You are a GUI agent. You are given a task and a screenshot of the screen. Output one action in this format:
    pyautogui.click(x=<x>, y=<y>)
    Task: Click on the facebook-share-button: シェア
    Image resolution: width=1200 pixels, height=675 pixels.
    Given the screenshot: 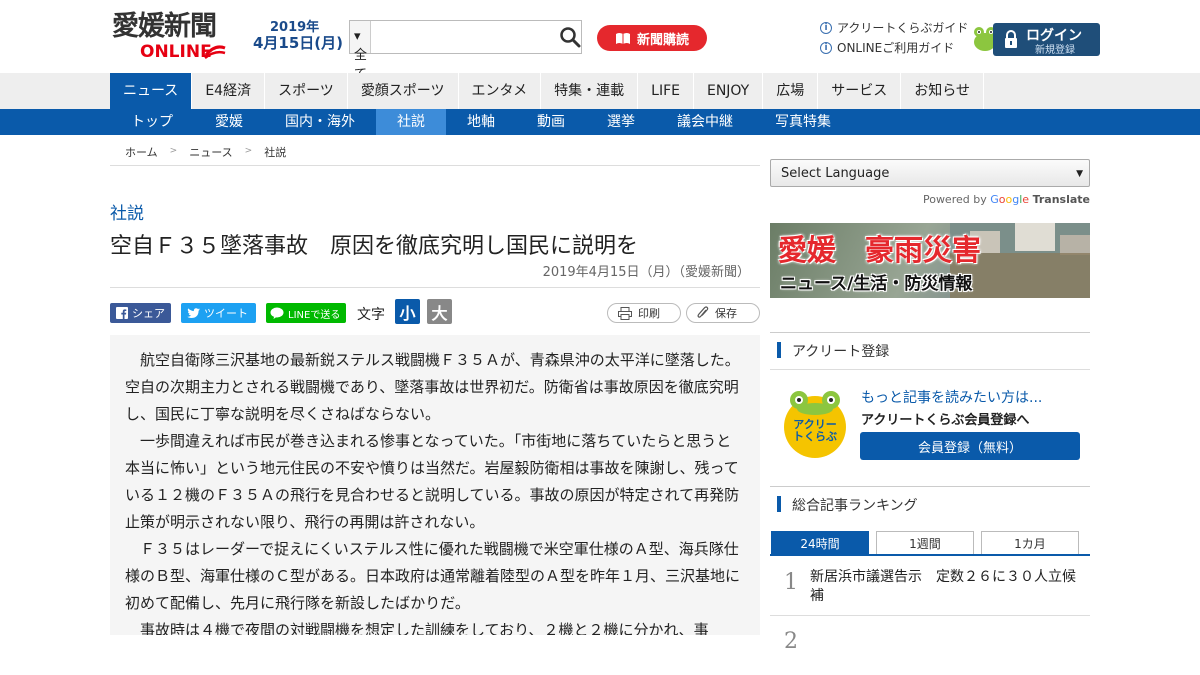 What is the action you would take?
    pyautogui.click(x=140, y=313)
    